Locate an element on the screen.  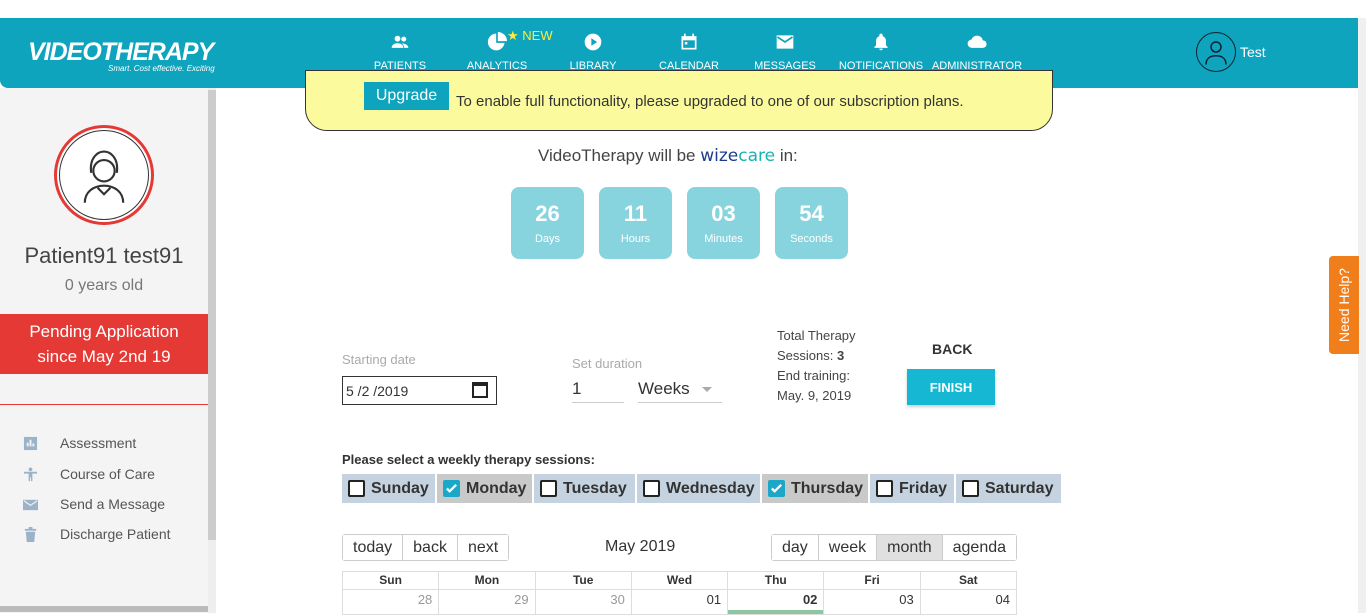
calendar-day-cell-today: 02 is located at coordinates (776, 602).